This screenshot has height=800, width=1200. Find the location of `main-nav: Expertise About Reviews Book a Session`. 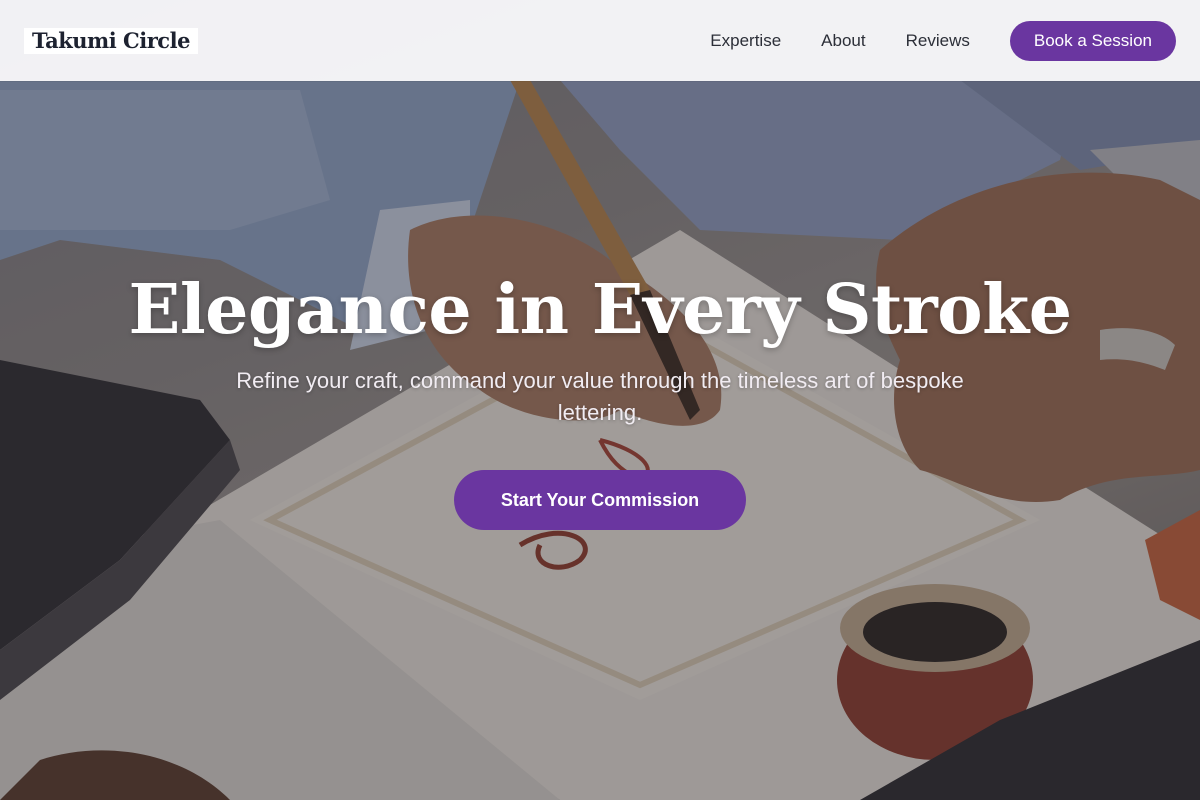

main-nav: Expertise About Reviews Book a Session is located at coordinates (943, 40).